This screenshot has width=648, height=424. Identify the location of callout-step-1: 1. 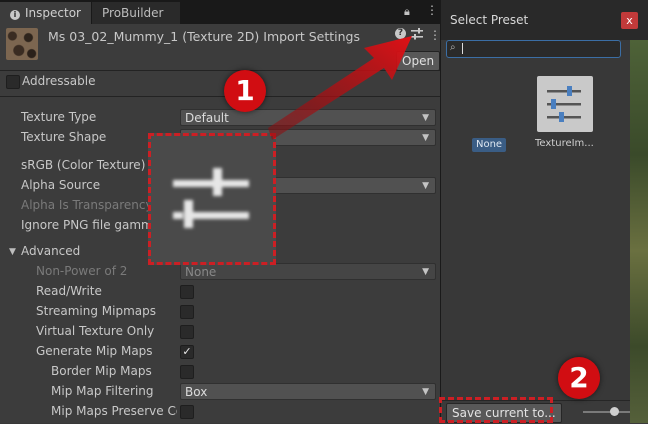
(245, 91).